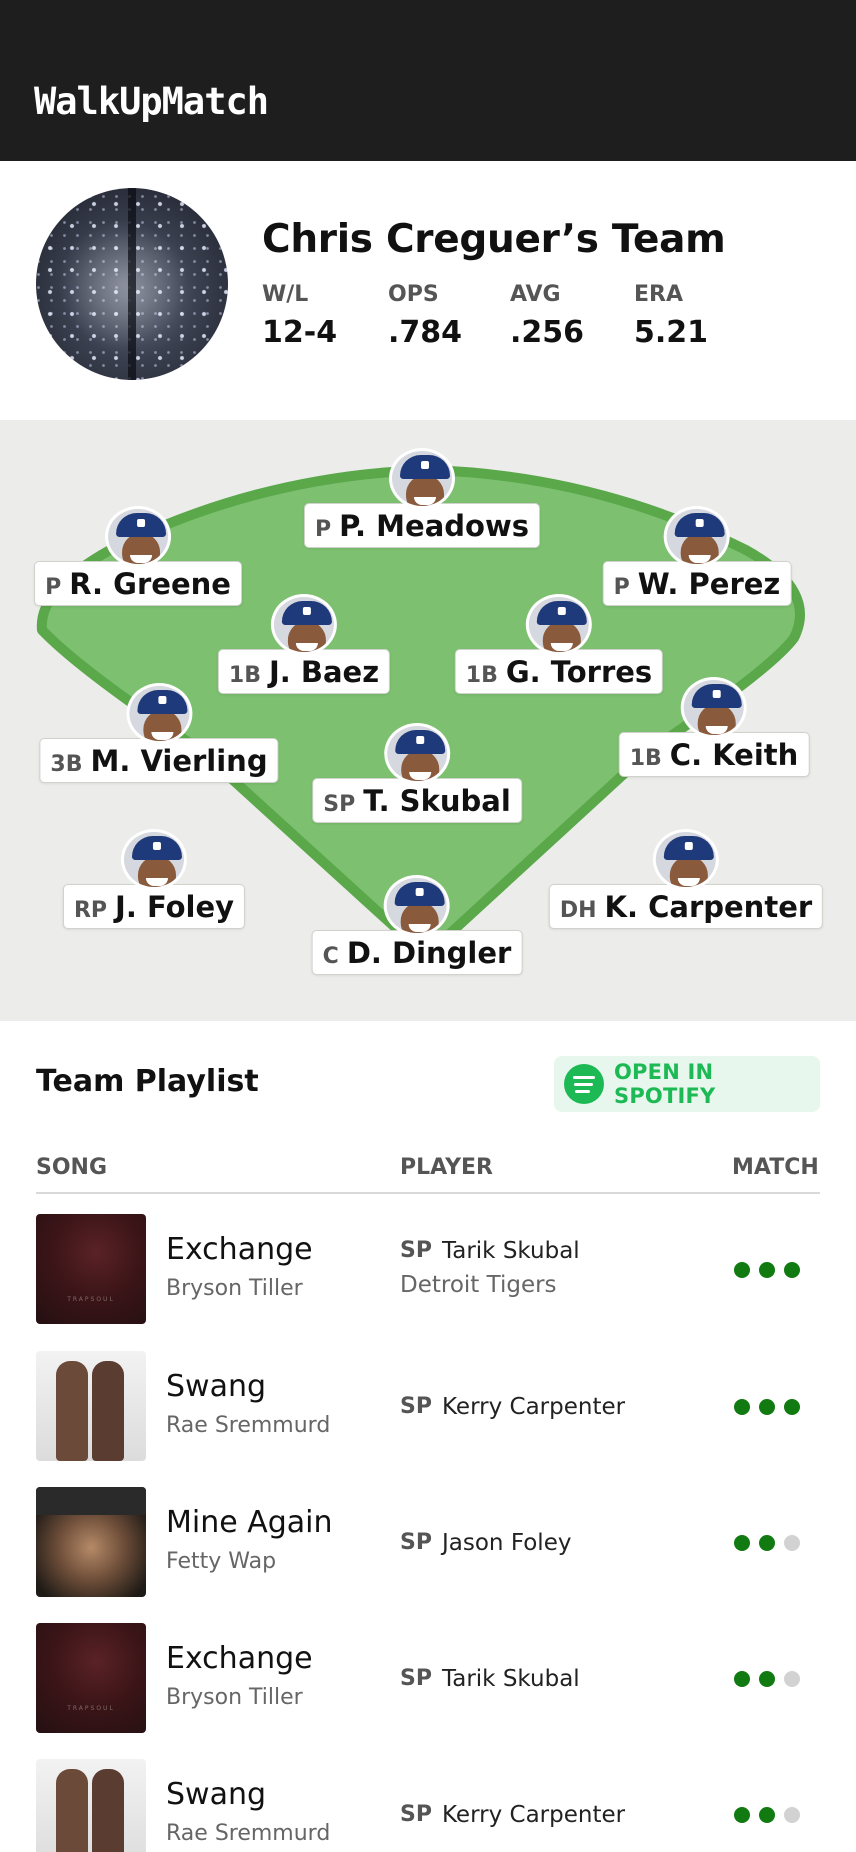 The width and height of the screenshot is (856, 1852). I want to click on player-card: DH K. Carpenter, so click(686, 879).